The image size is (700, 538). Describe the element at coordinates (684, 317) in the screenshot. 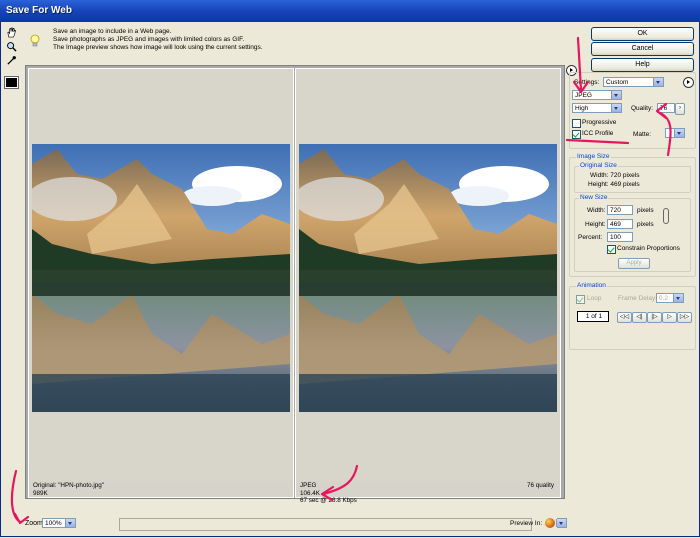

I see `last-frame-icon: ▷▷` at that location.